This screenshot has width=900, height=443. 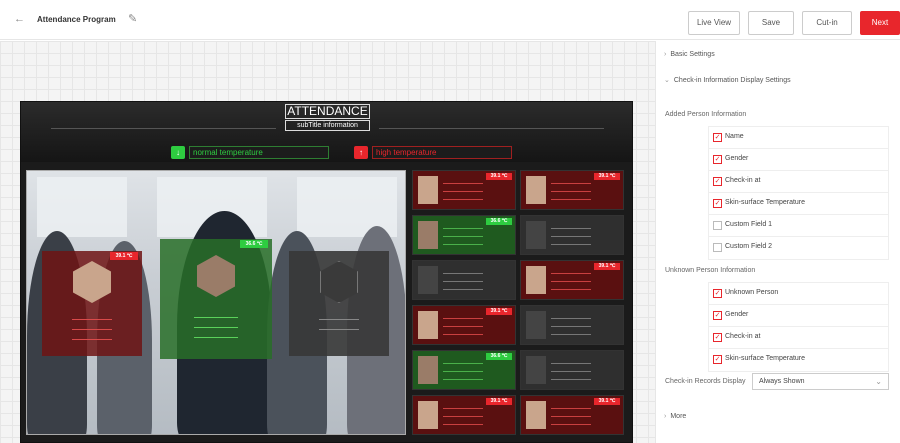 I want to click on section-title: Basic Settings, so click(x=692, y=54).